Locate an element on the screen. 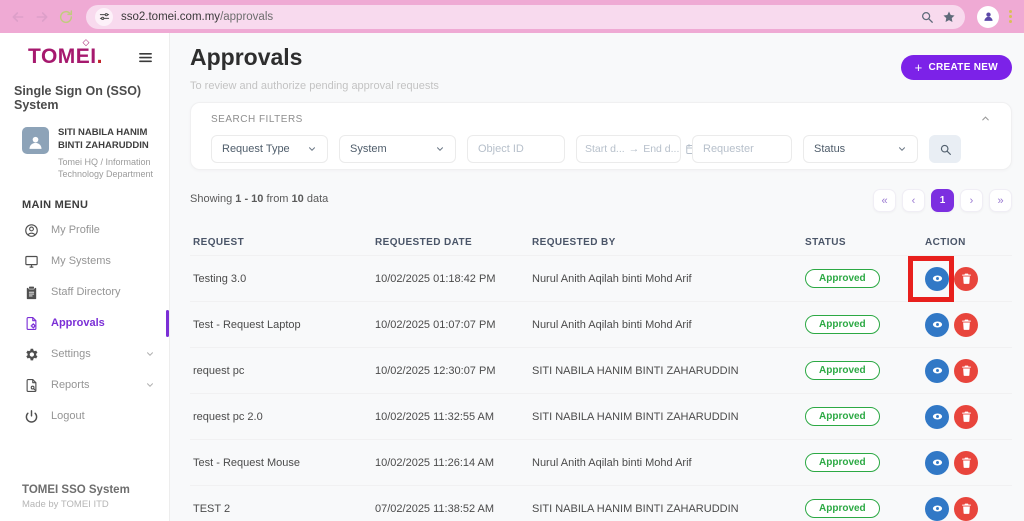  sidebar-item-logout: Logout is located at coordinates (84, 416).